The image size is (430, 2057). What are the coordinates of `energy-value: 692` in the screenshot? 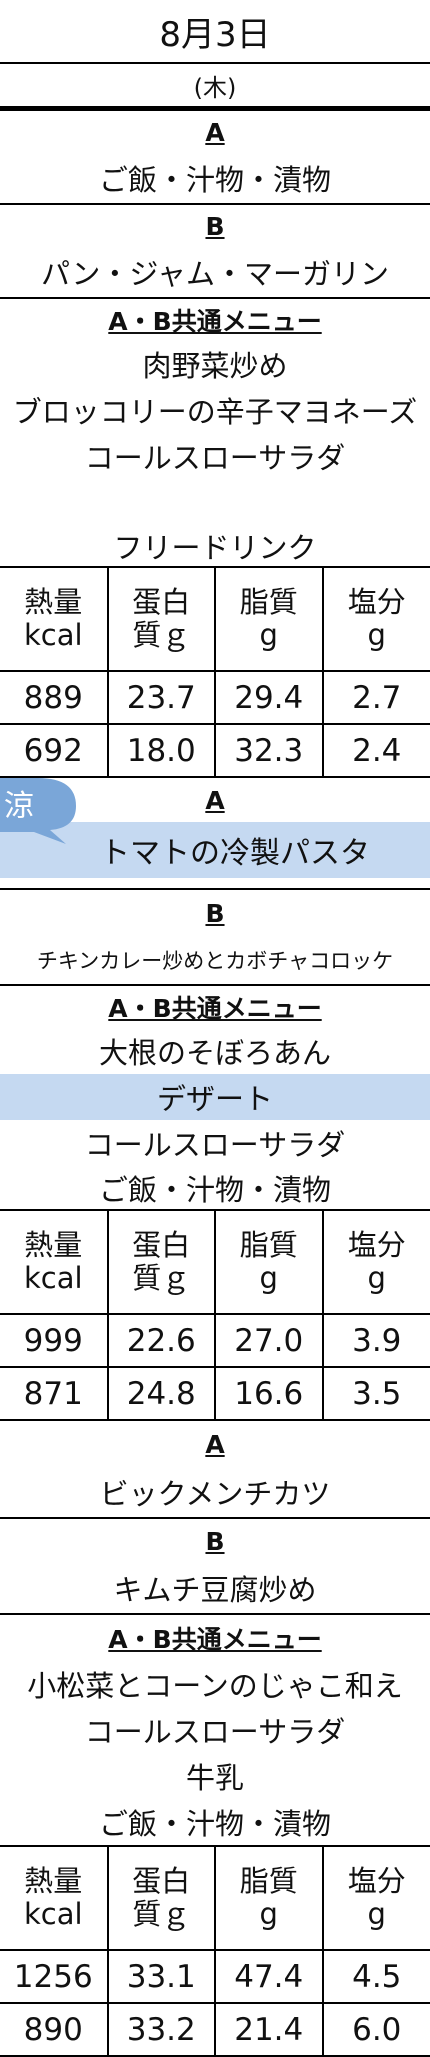 It's located at (54, 750).